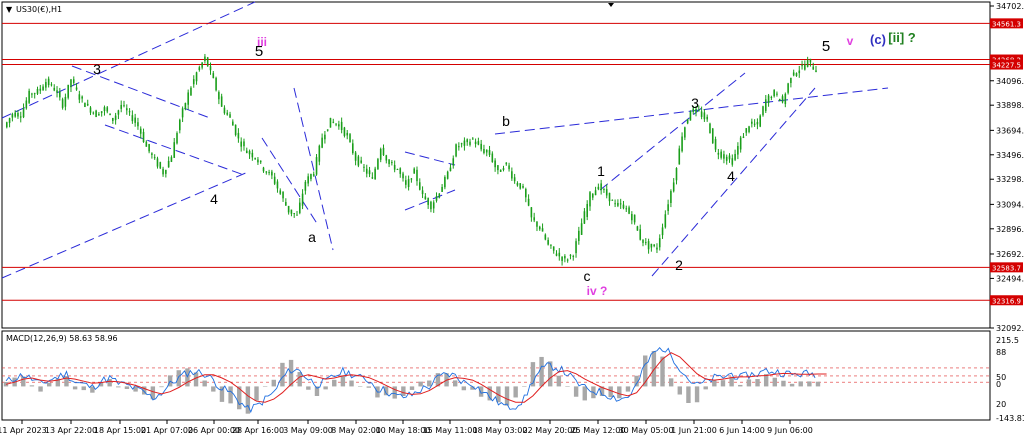 The image size is (1024, 441). Describe the element at coordinates (790, 430) in the screenshot. I see `time-axis-label: 9 Jun 06:00` at that location.